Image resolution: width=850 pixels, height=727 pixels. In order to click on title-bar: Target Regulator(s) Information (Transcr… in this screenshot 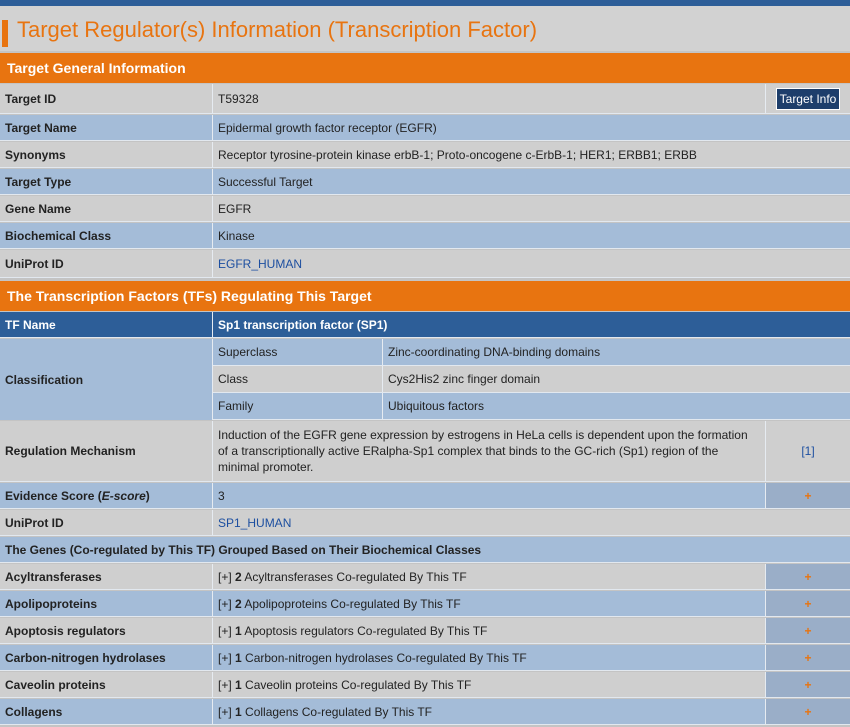, I will do `click(425, 28)`.